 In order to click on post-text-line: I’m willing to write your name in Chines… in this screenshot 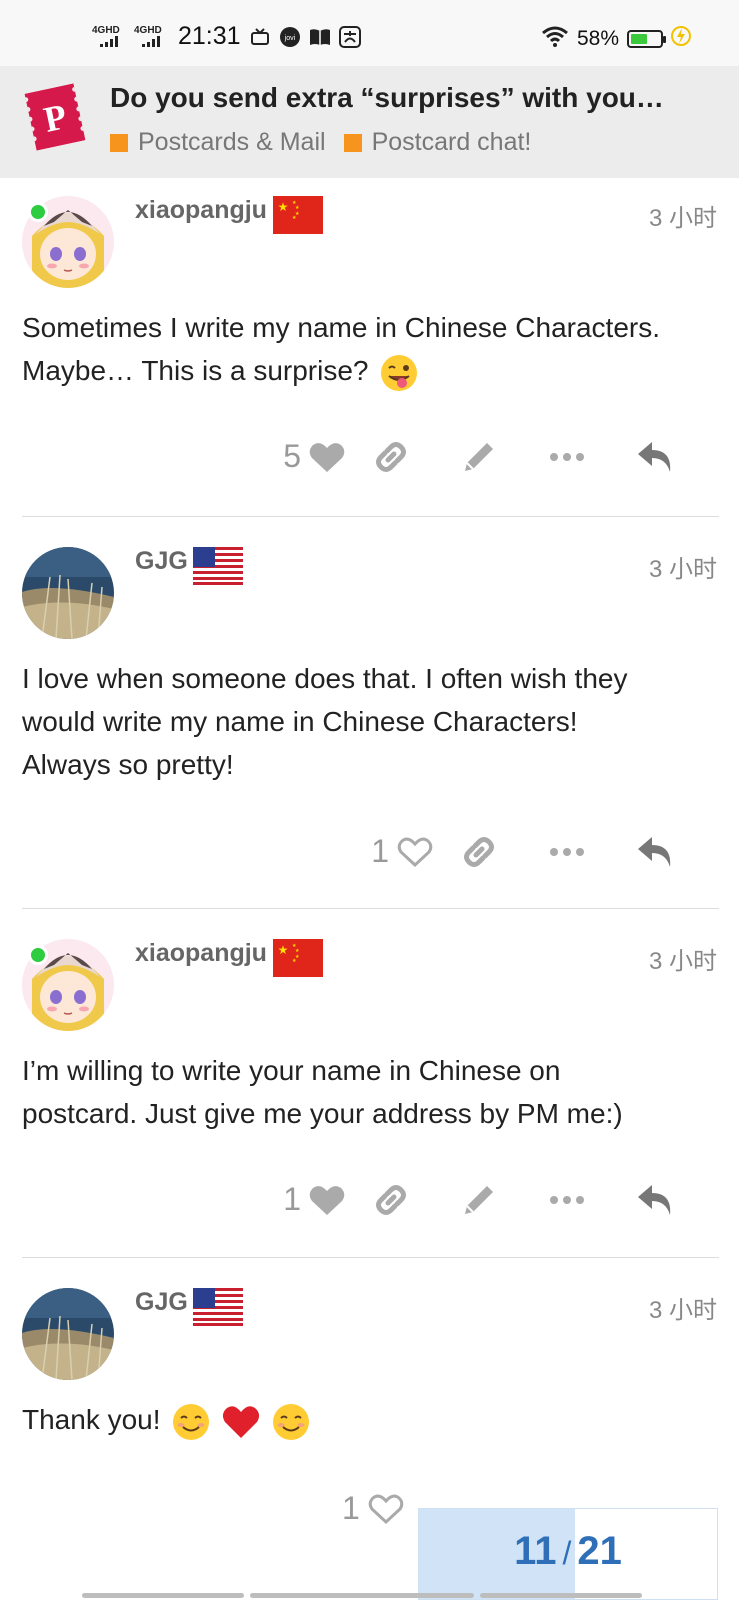, I will do `click(291, 1070)`.